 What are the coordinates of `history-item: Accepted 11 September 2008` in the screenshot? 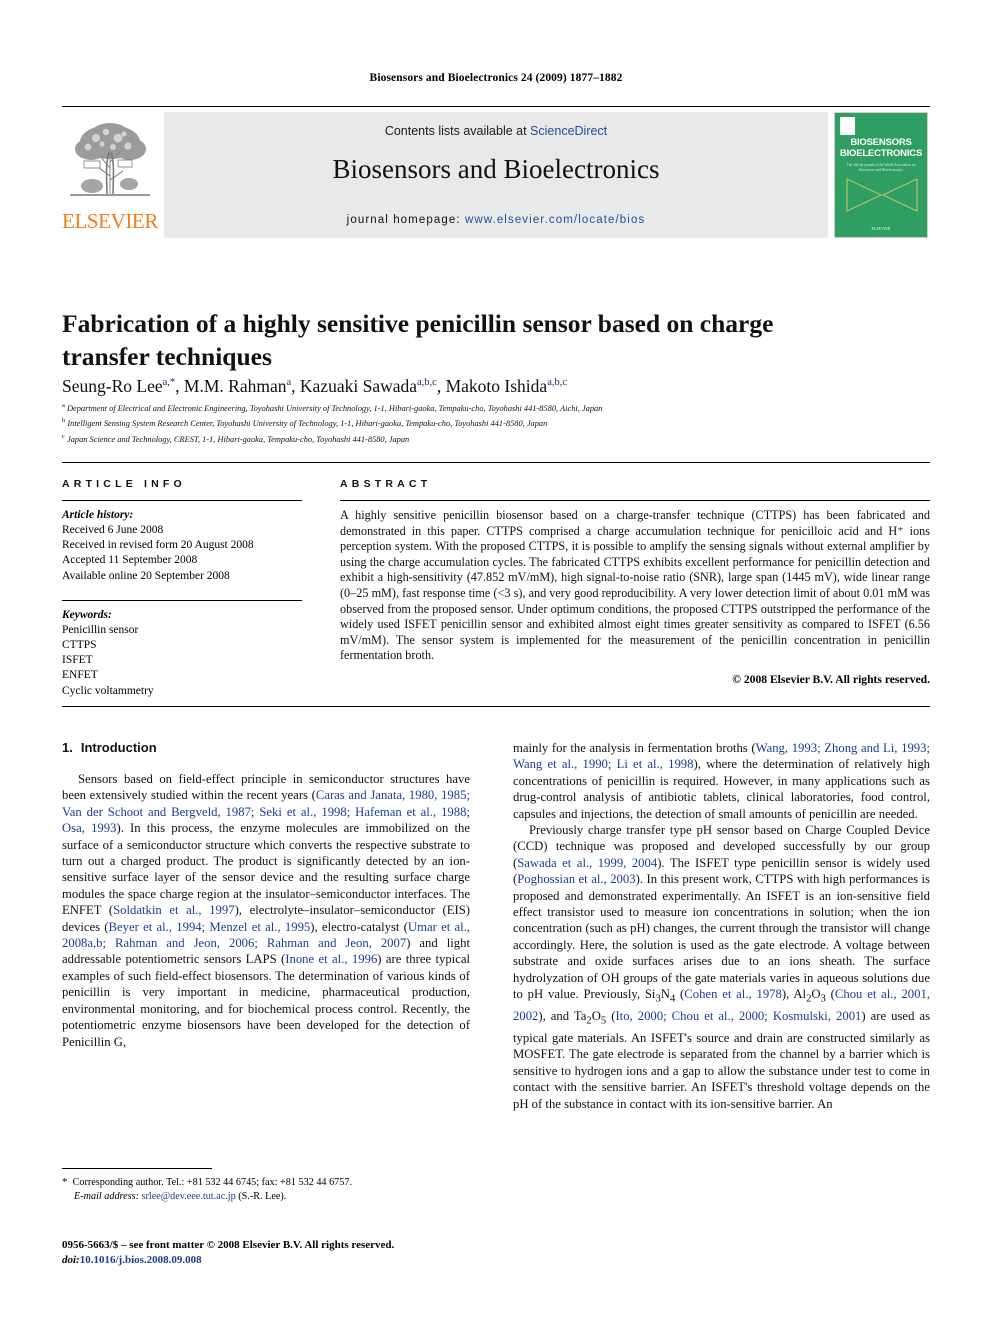 It's located at (130, 560).